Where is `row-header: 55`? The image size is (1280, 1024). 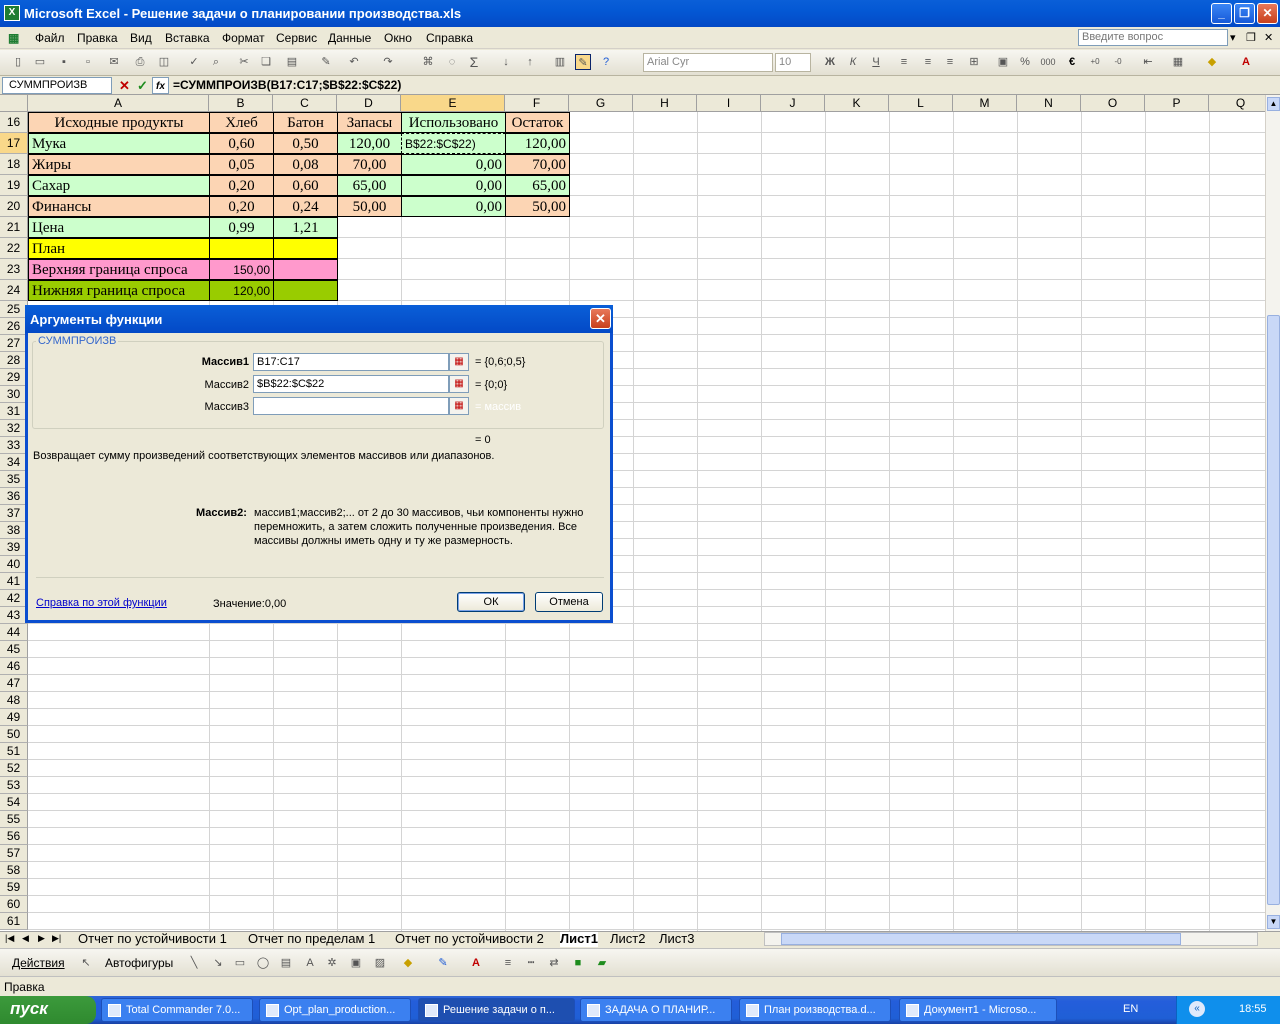 row-header: 55 is located at coordinates (14, 819).